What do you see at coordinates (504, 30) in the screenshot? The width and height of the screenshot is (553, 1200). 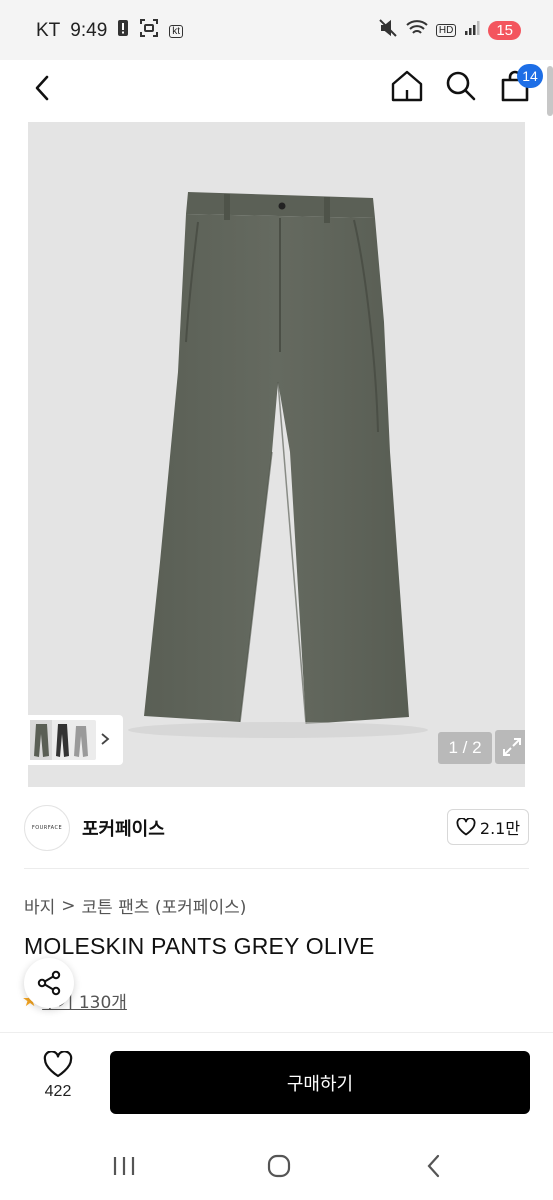 I see `battery-indicator: 15` at bounding box center [504, 30].